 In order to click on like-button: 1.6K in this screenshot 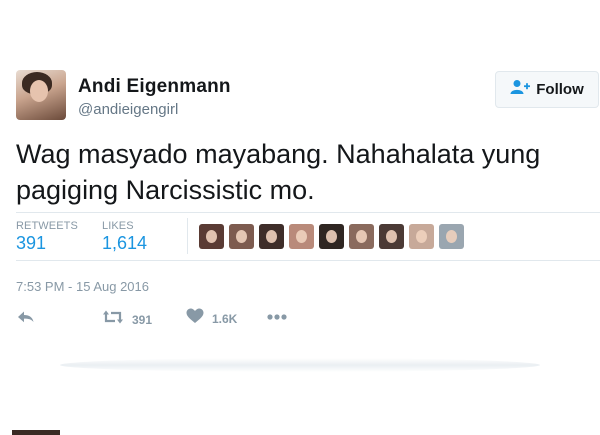, I will do `click(211, 318)`.